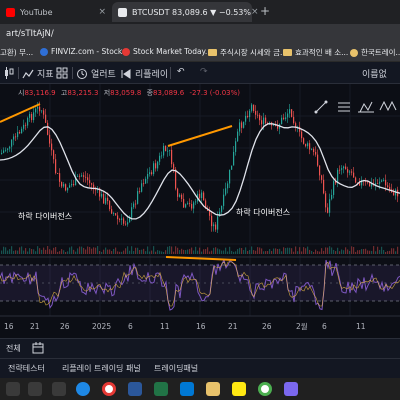  Describe the element at coordinates (321, 107) in the screenshot. I see `trend-line-icon` at that location.